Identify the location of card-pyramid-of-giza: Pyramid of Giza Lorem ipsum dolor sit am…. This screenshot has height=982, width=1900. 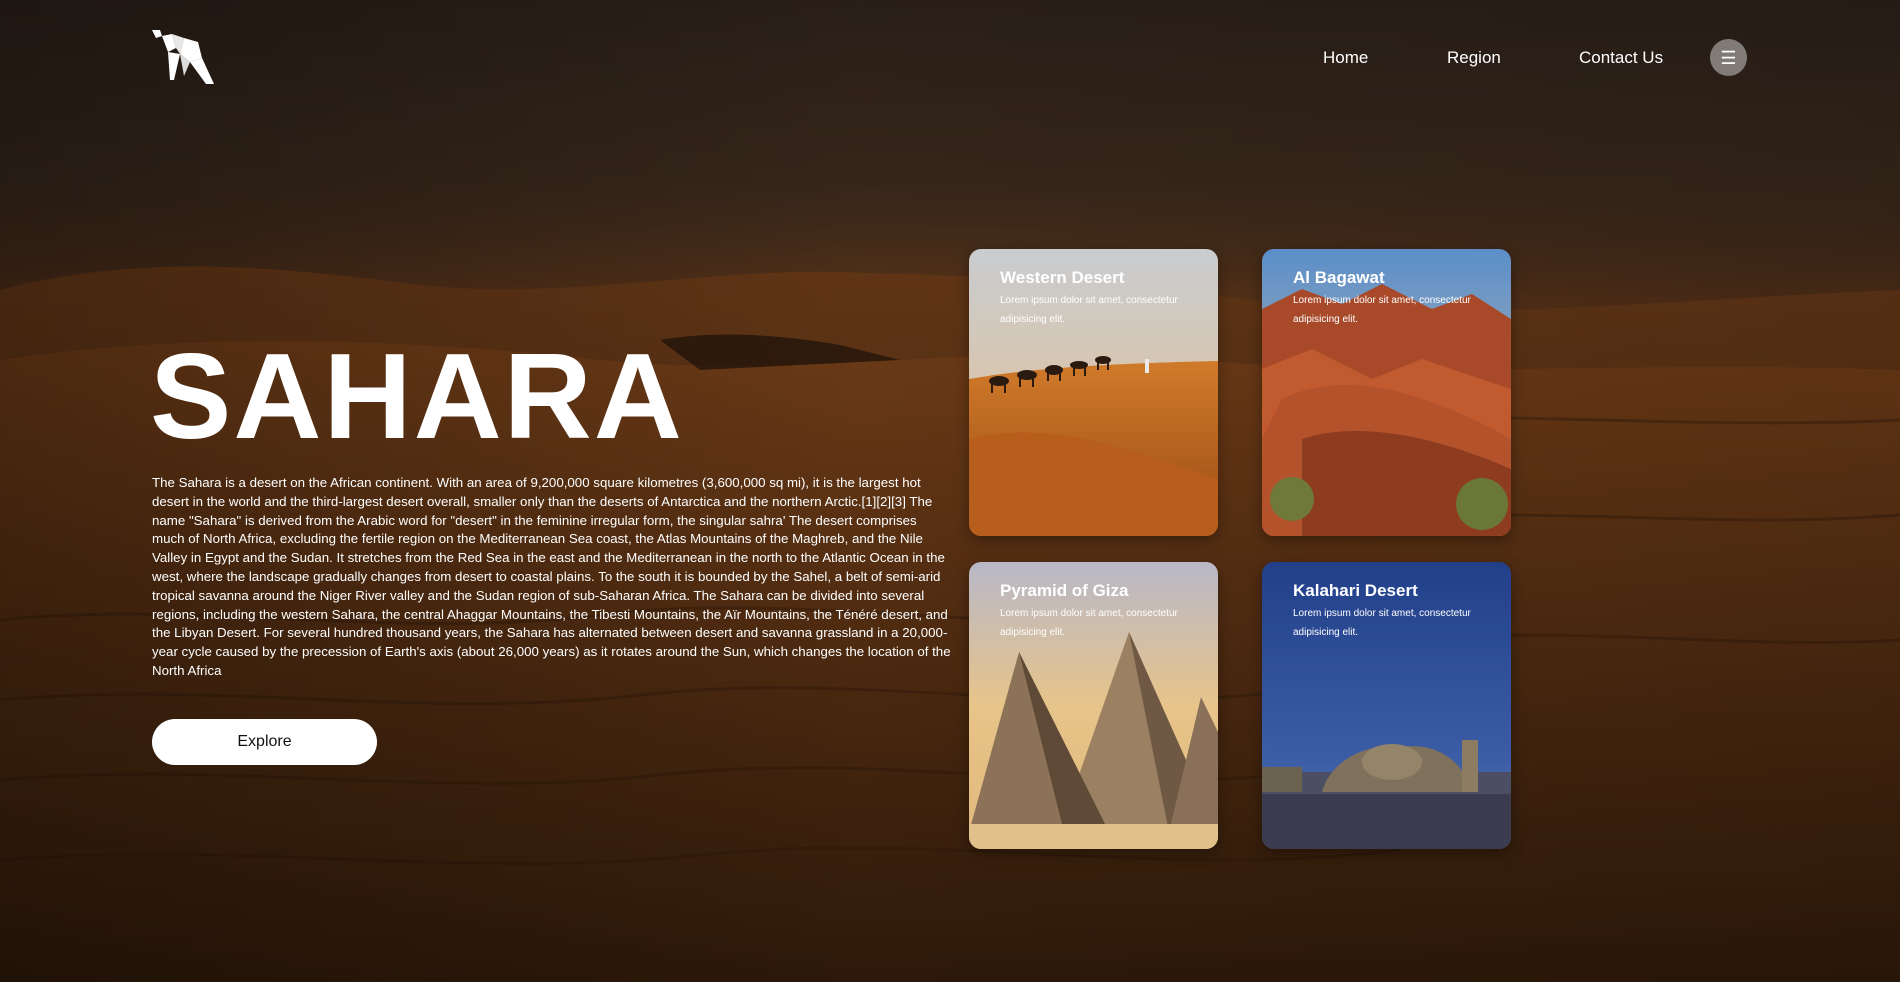
(1093, 705).